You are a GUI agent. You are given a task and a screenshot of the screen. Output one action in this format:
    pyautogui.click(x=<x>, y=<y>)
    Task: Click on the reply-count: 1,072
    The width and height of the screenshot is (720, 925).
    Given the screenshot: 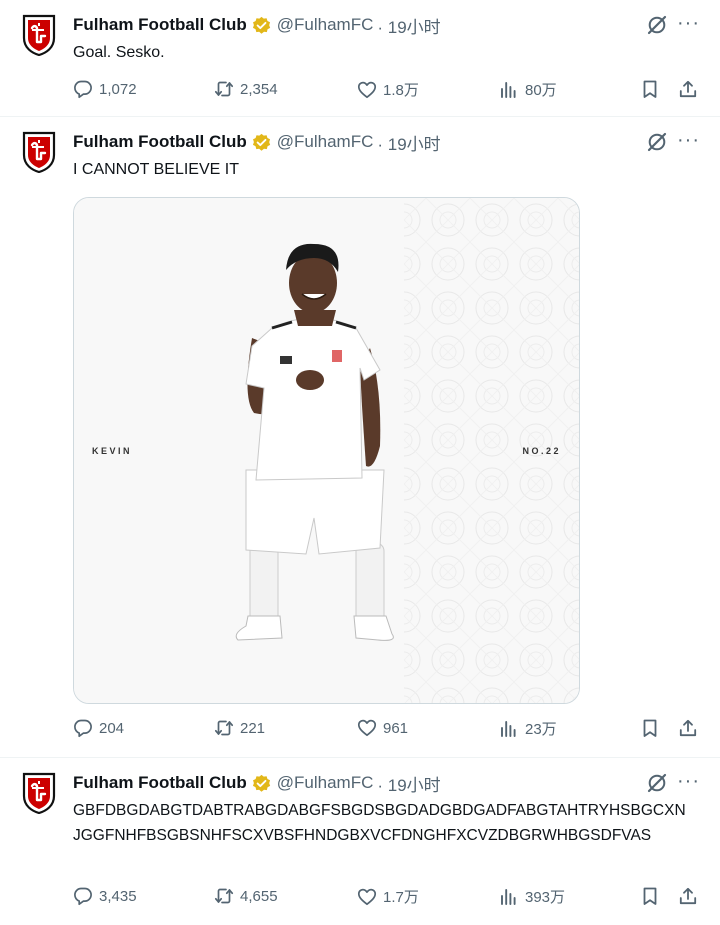 What is the action you would take?
    pyautogui.click(x=118, y=89)
    